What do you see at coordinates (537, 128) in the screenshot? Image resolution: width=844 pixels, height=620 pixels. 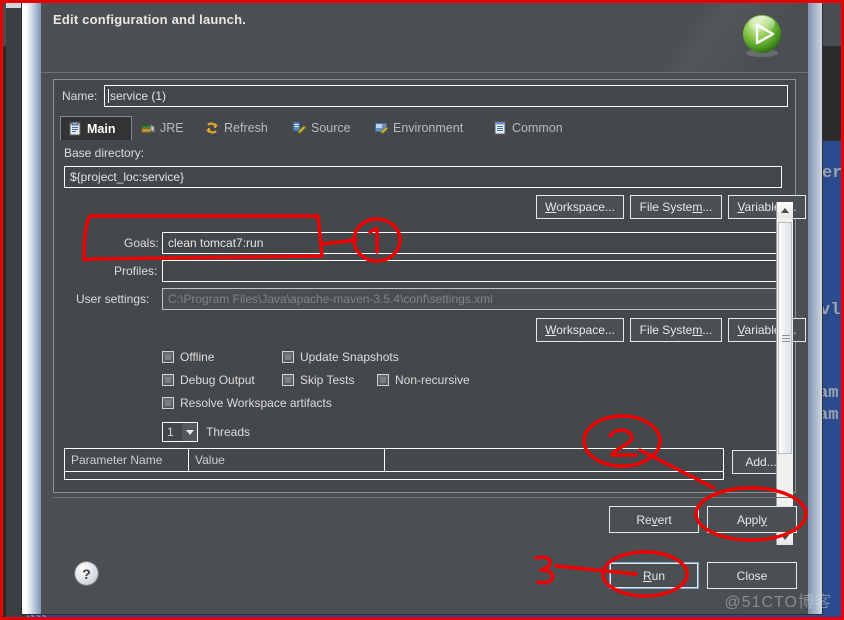 I see `tab-common-label: Common` at bounding box center [537, 128].